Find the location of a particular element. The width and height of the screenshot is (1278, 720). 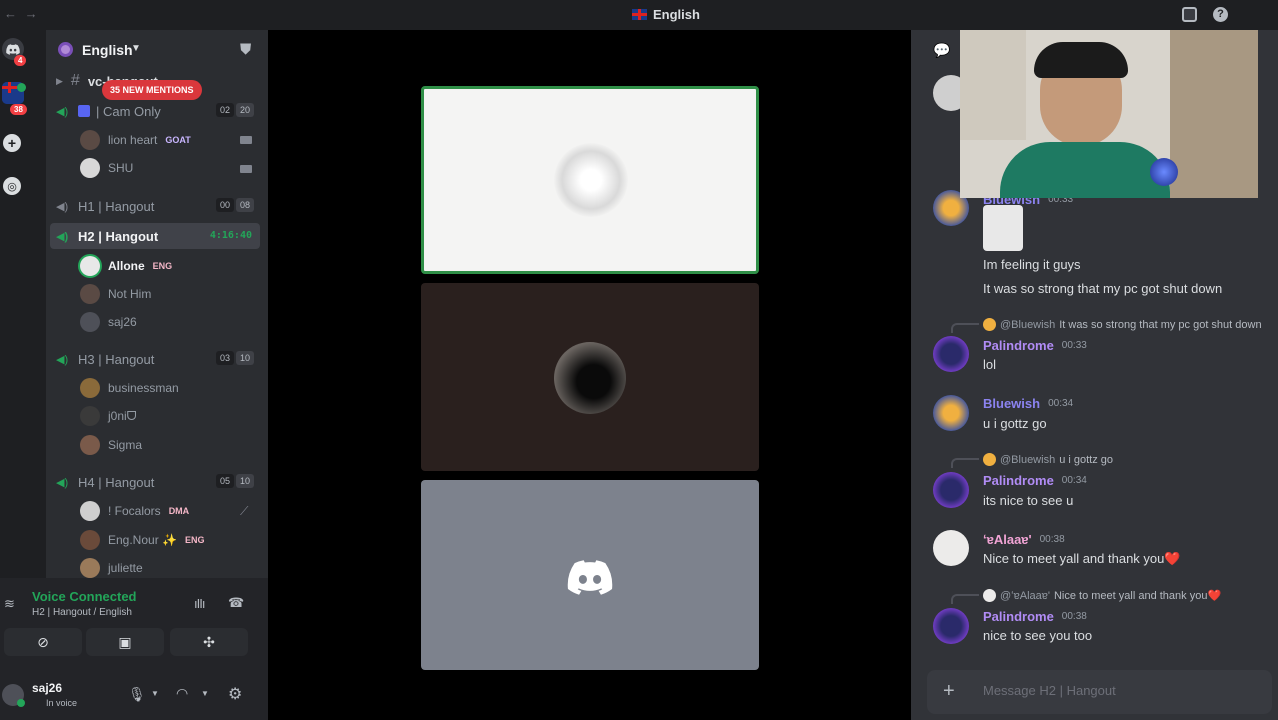

message-author: Palindrome 00:33 is located at coordinates (1035, 345).